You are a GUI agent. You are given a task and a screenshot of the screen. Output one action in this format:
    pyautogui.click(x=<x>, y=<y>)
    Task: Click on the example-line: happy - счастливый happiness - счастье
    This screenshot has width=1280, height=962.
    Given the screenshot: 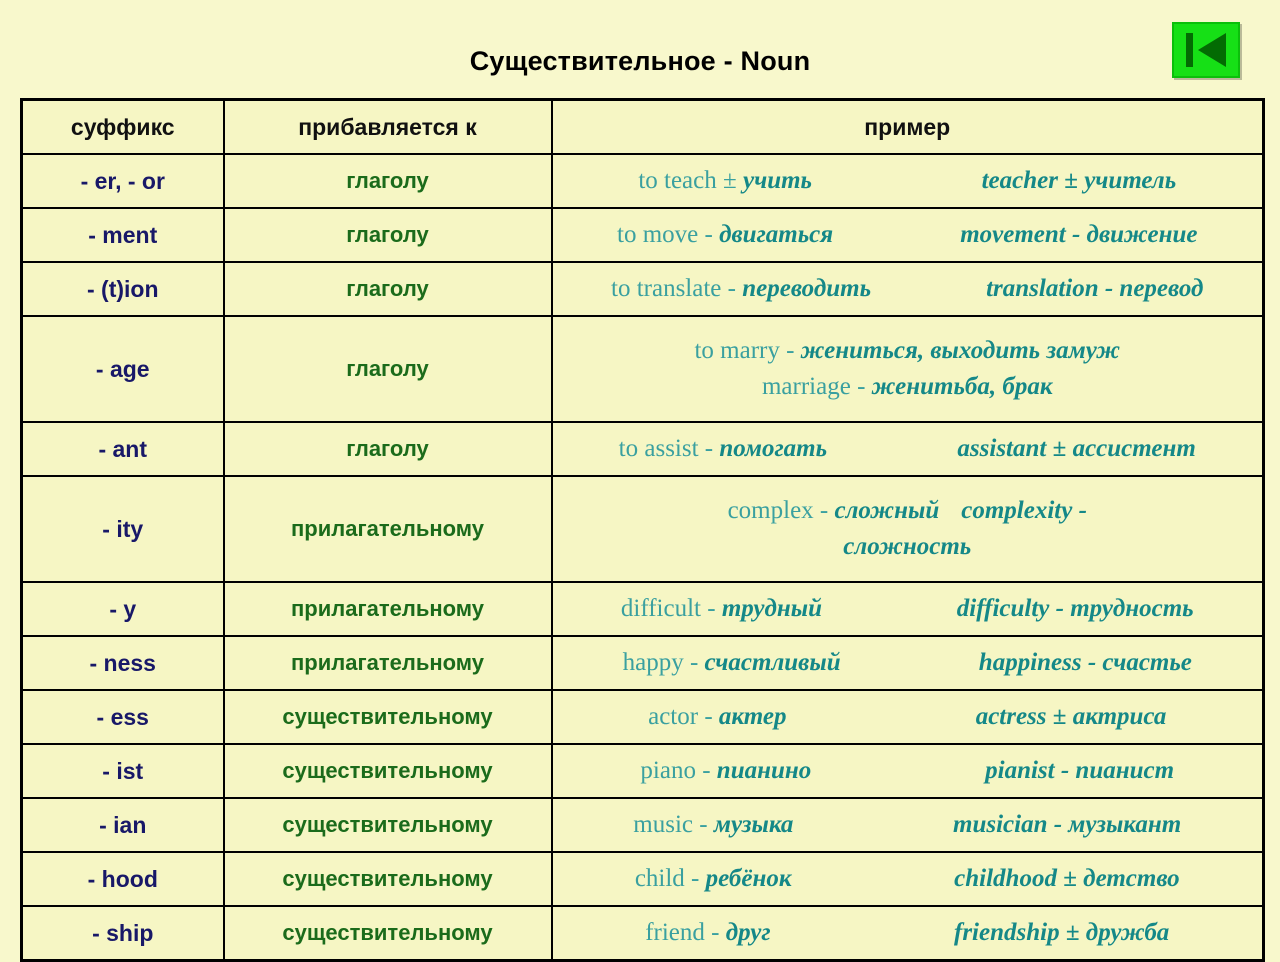 What is the action you would take?
    pyautogui.click(x=908, y=663)
    